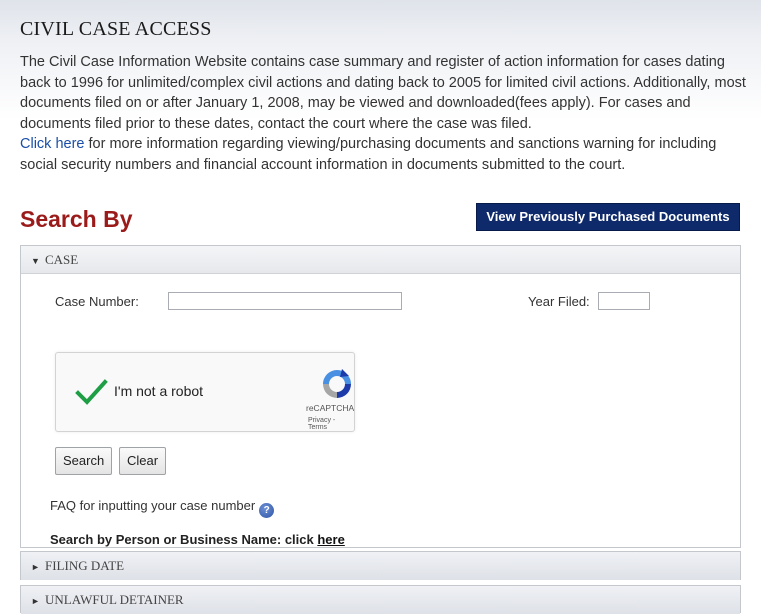  I want to click on search-by-heading: Search By, so click(76, 219).